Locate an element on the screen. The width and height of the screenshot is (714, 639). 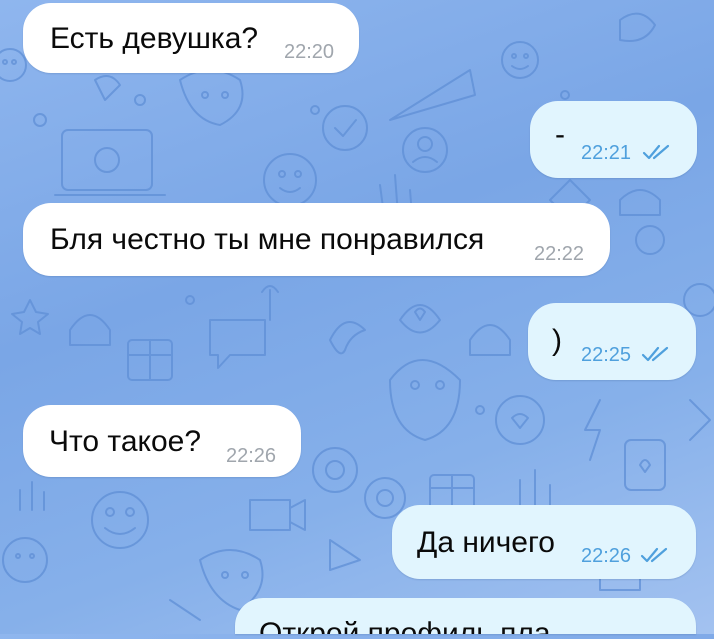
message-text: Что такое? is located at coordinates (125, 441).